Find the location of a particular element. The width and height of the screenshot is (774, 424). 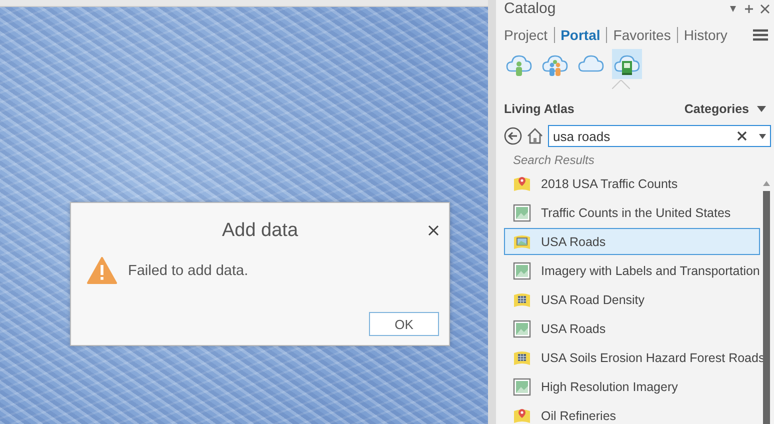

search-result-item: Traffic Counts in the United States is located at coordinates (632, 212).